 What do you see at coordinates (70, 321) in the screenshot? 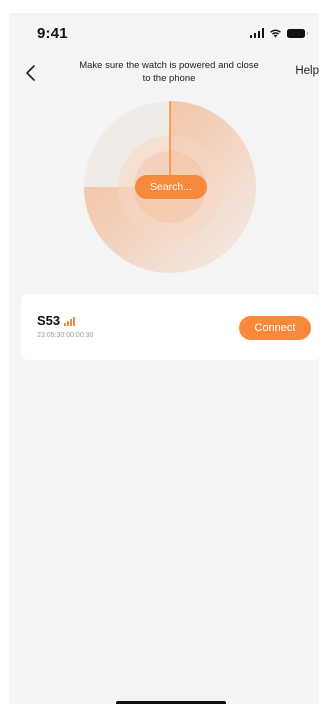
I see `signal-strength-icon` at bounding box center [70, 321].